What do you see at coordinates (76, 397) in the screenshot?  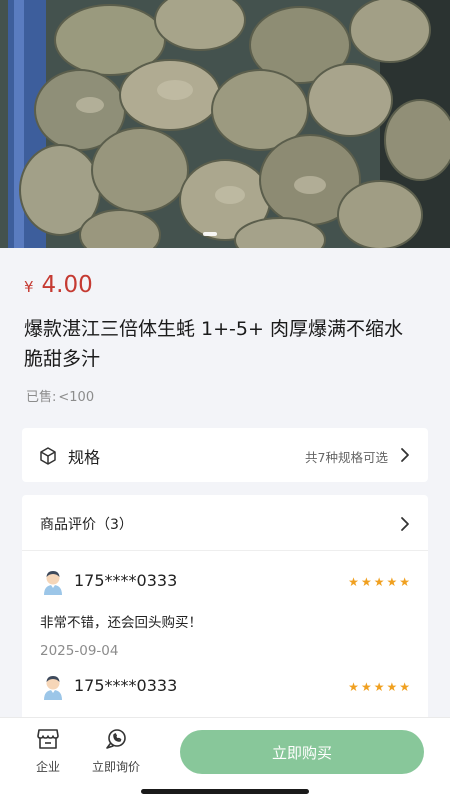 I see `sold-value: <100` at bounding box center [76, 397].